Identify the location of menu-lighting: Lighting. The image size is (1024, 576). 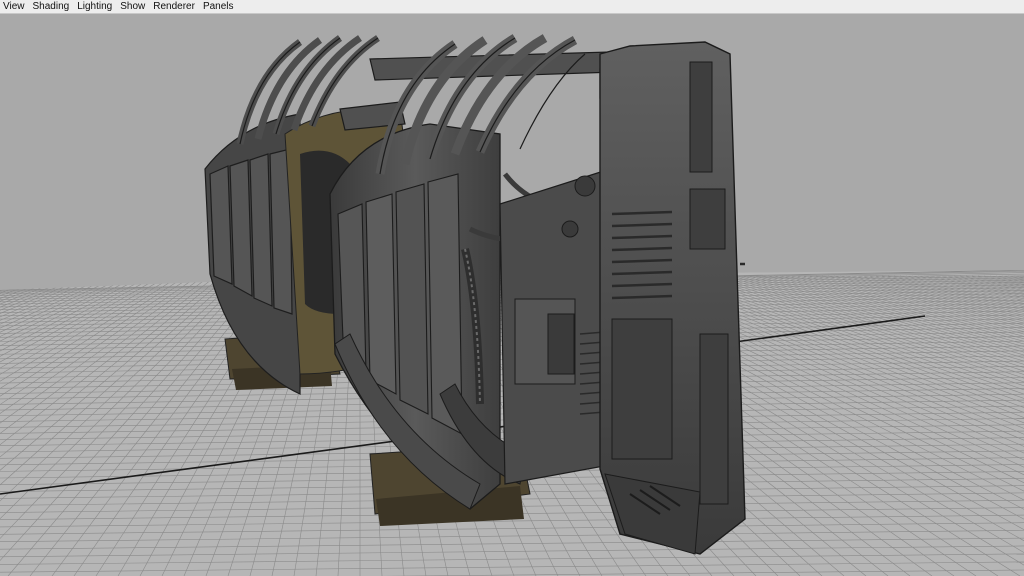
(94, 7).